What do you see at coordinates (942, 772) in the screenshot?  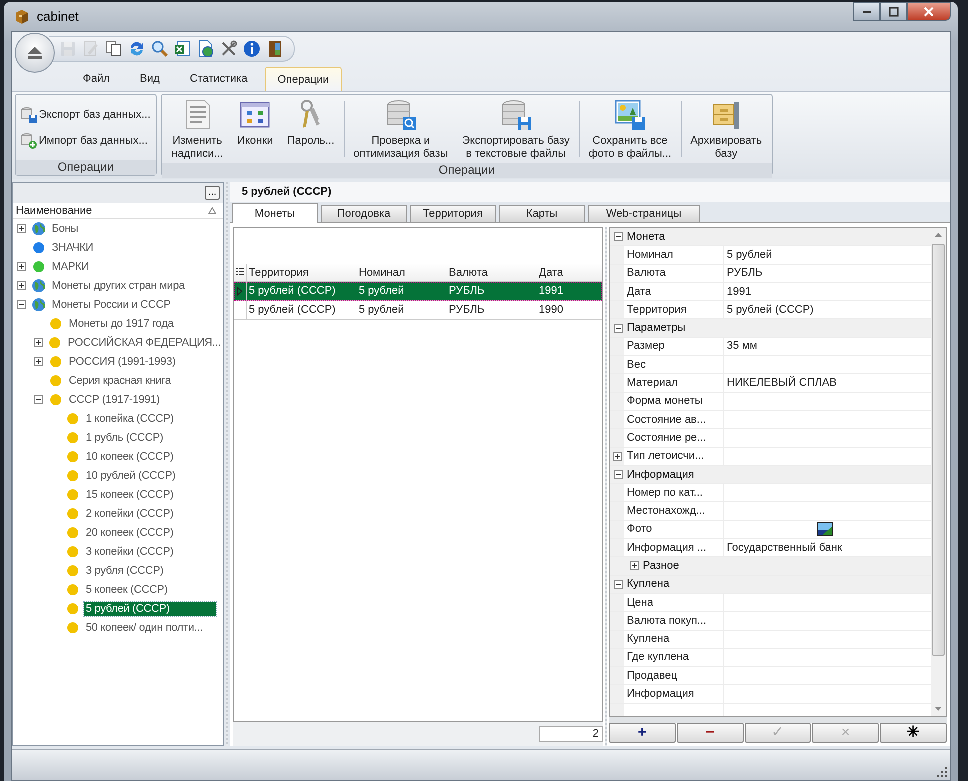 I see `resize-grip-icon` at bounding box center [942, 772].